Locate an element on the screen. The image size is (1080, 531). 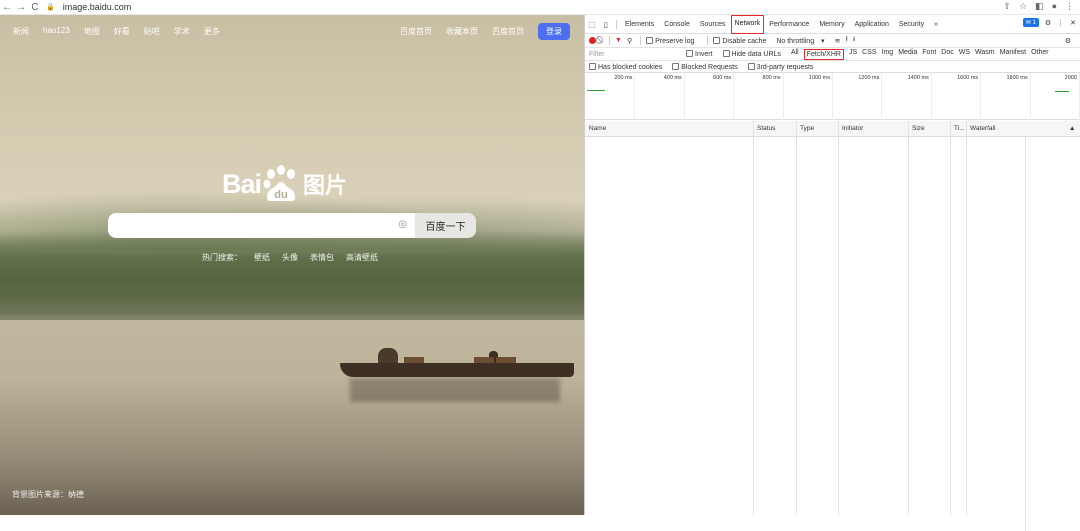
type-filter-media: Media is located at coordinates (907, 54).